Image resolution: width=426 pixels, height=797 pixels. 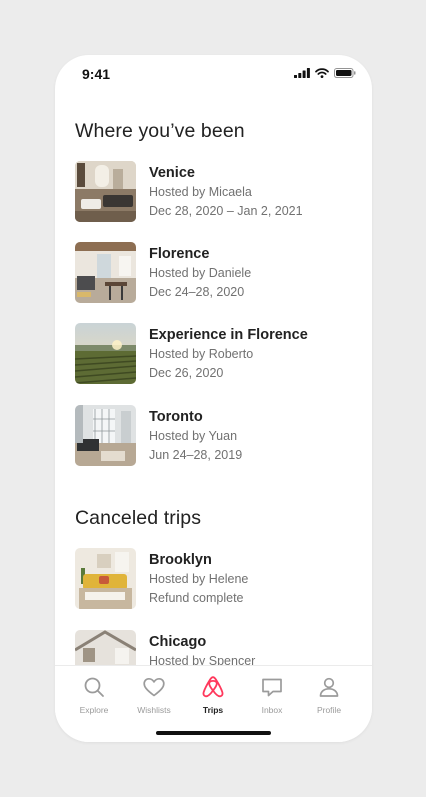 What do you see at coordinates (322, 73) in the screenshot?
I see `wifi-icon` at bounding box center [322, 73].